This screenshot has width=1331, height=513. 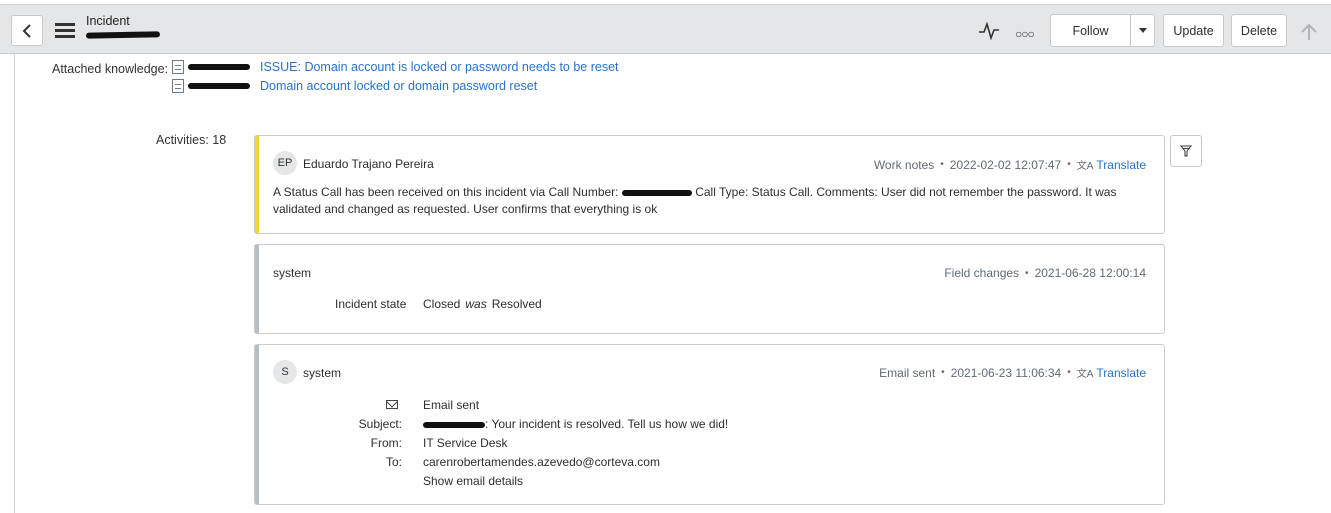 I want to click on follow-dropdown-button, so click(x=1142, y=30).